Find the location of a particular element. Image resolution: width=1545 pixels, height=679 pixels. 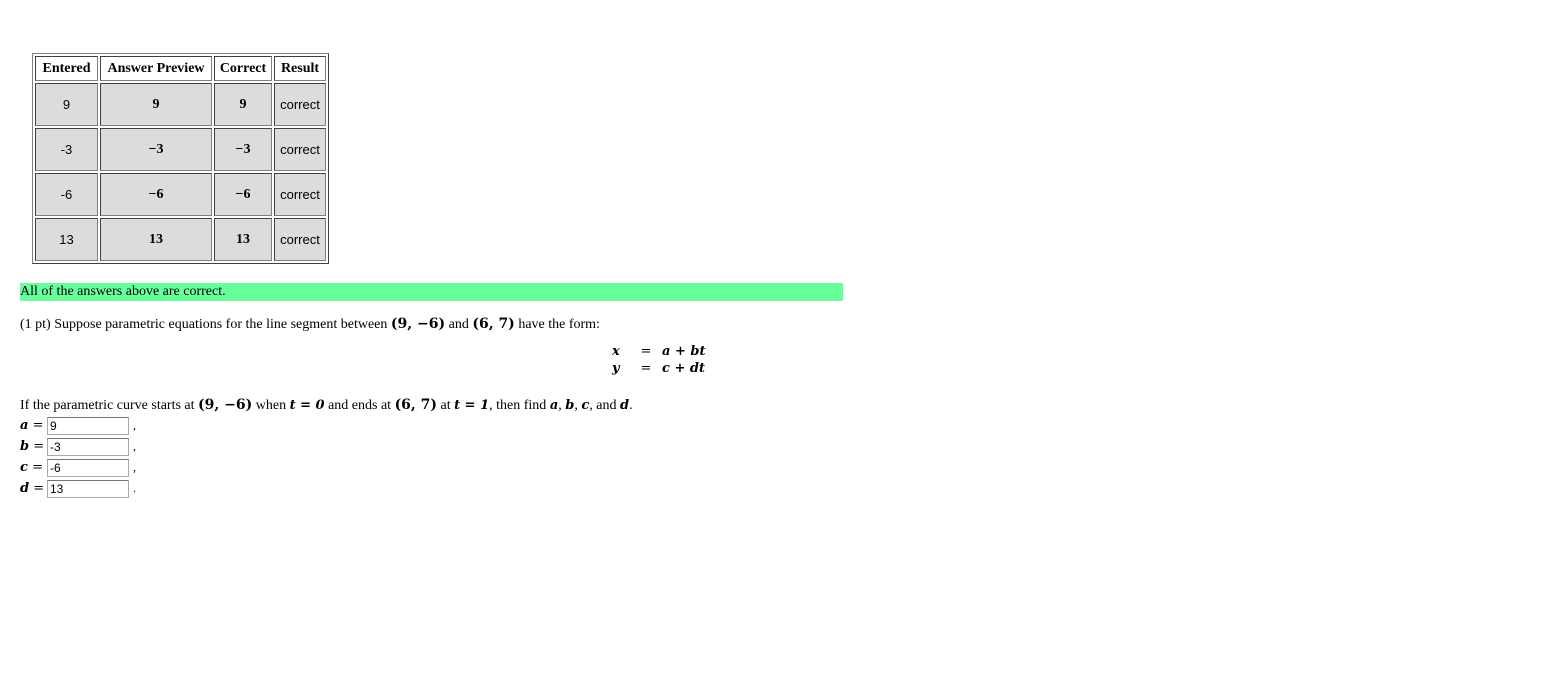

entered-cell: -6 is located at coordinates (66, 194).